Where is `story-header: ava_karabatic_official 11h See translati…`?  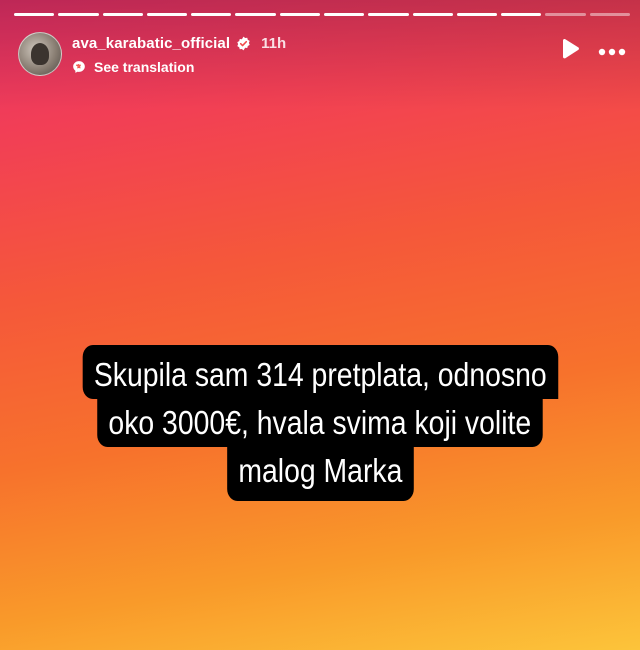
story-header: ava_karabatic_official 11h See translati… is located at coordinates (322, 55).